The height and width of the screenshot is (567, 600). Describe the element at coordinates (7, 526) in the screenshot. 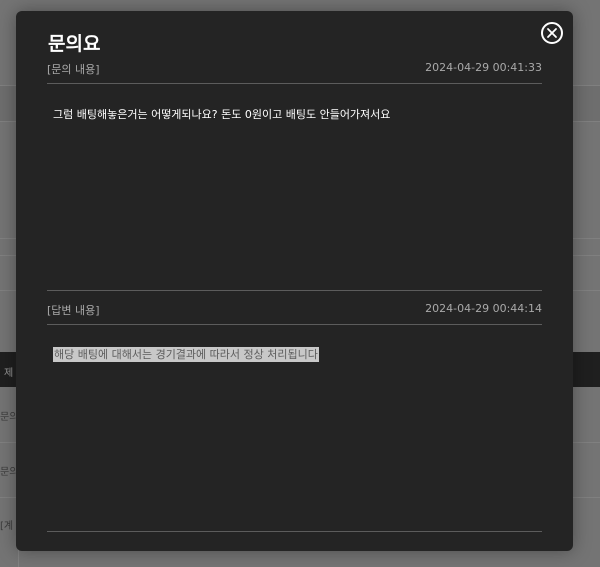

I see `background-row-fragment: [계` at that location.